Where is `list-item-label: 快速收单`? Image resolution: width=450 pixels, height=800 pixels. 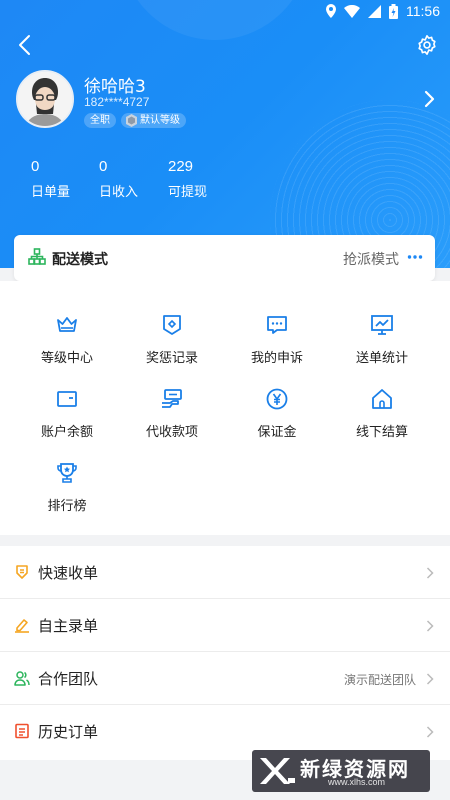 list-item-label: 快速收单 is located at coordinates (68, 573).